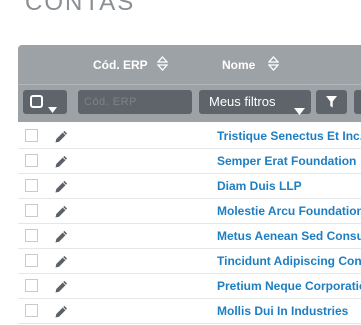  Describe the element at coordinates (289, 211) in the screenshot. I see `account-name-link: Molestie Arcu Foundation` at that location.